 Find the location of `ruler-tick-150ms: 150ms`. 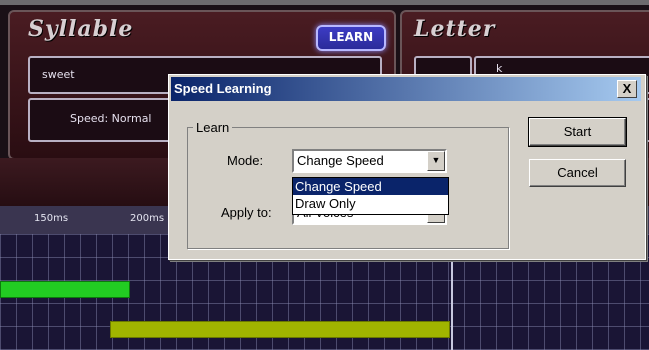

ruler-tick-150ms: 150ms is located at coordinates (51, 218).